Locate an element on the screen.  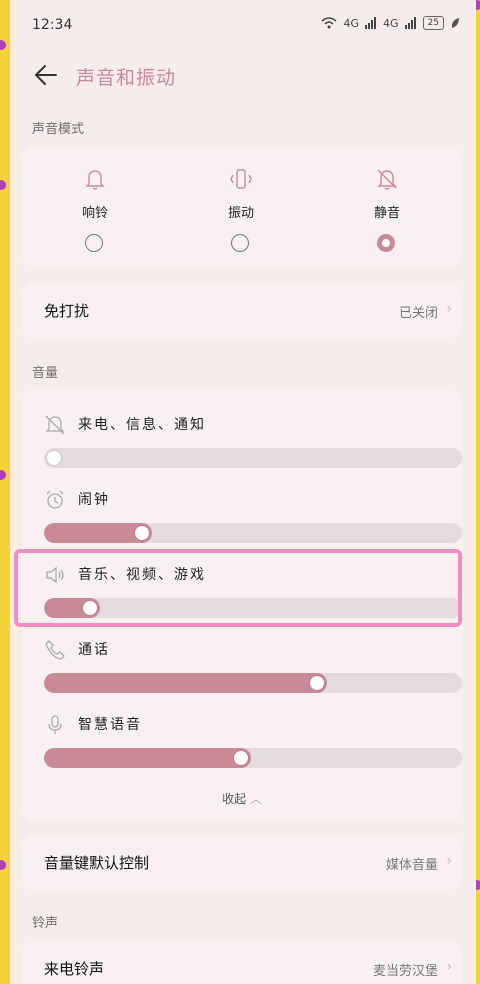
status-icons: 4G 4G 25 is located at coordinates (390, 23).